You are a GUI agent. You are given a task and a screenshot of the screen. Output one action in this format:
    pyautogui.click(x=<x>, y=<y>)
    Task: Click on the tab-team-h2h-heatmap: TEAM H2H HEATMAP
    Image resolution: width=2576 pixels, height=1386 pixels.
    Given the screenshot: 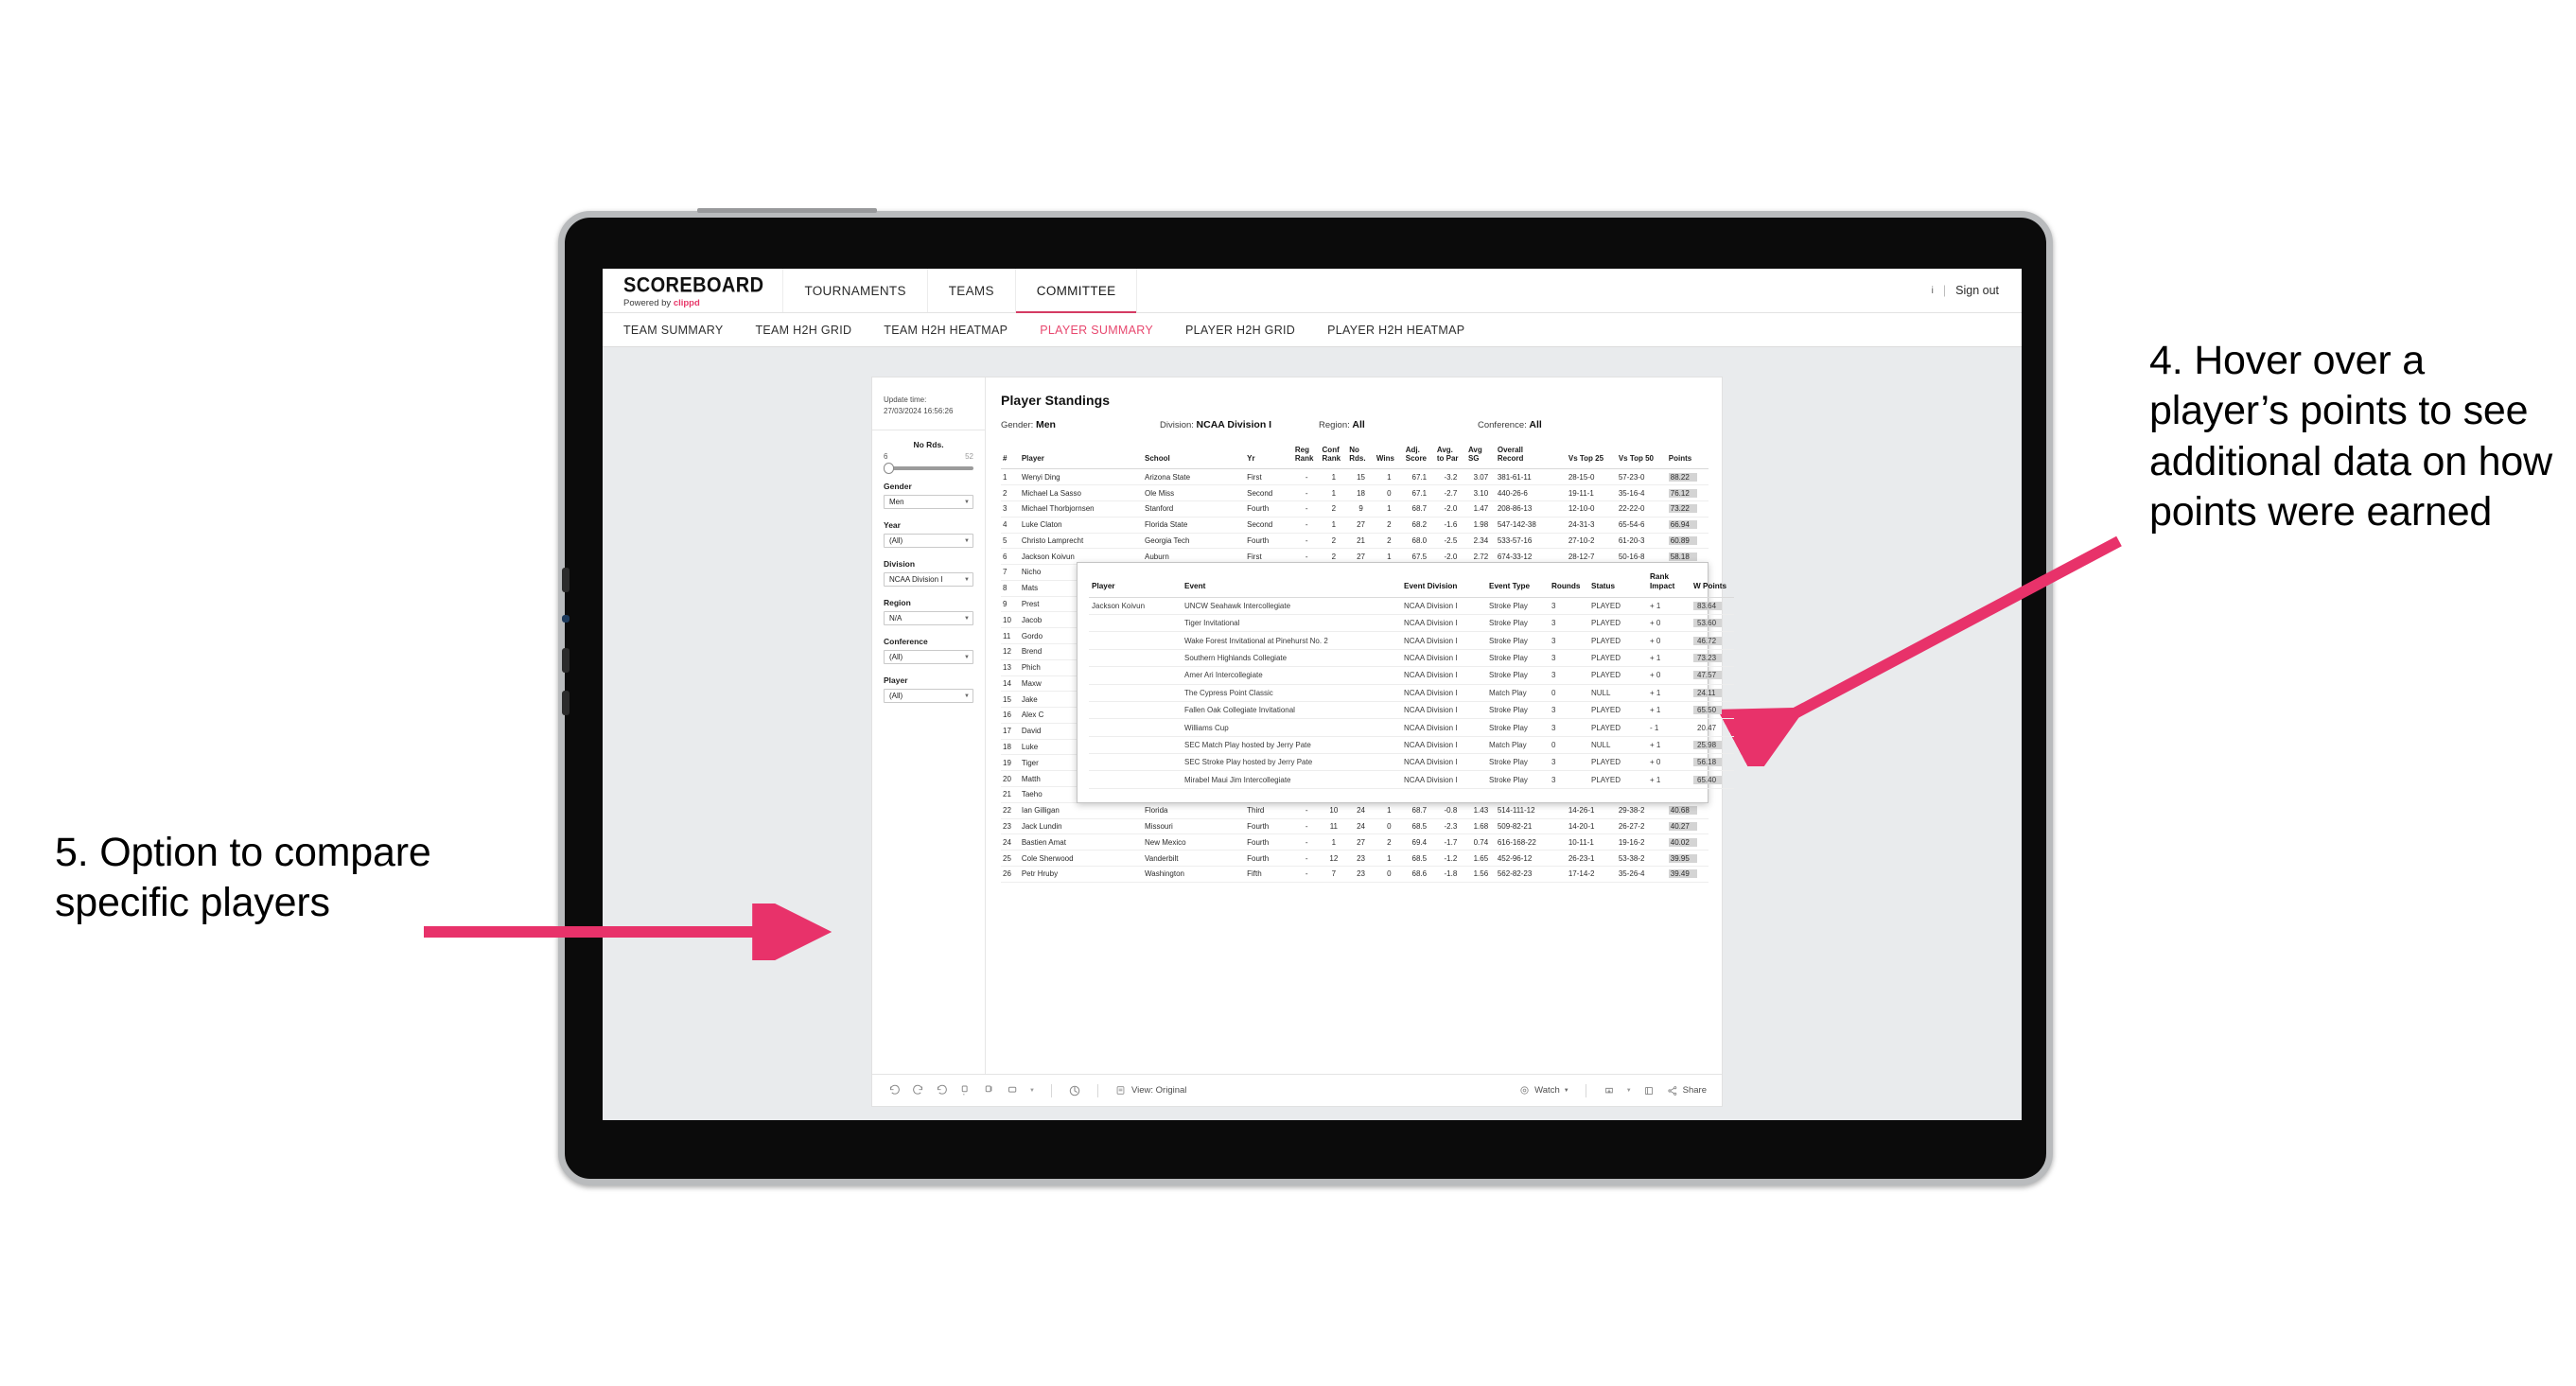 What is the action you would take?
    pyautogui.click(x=946, y=330)
    